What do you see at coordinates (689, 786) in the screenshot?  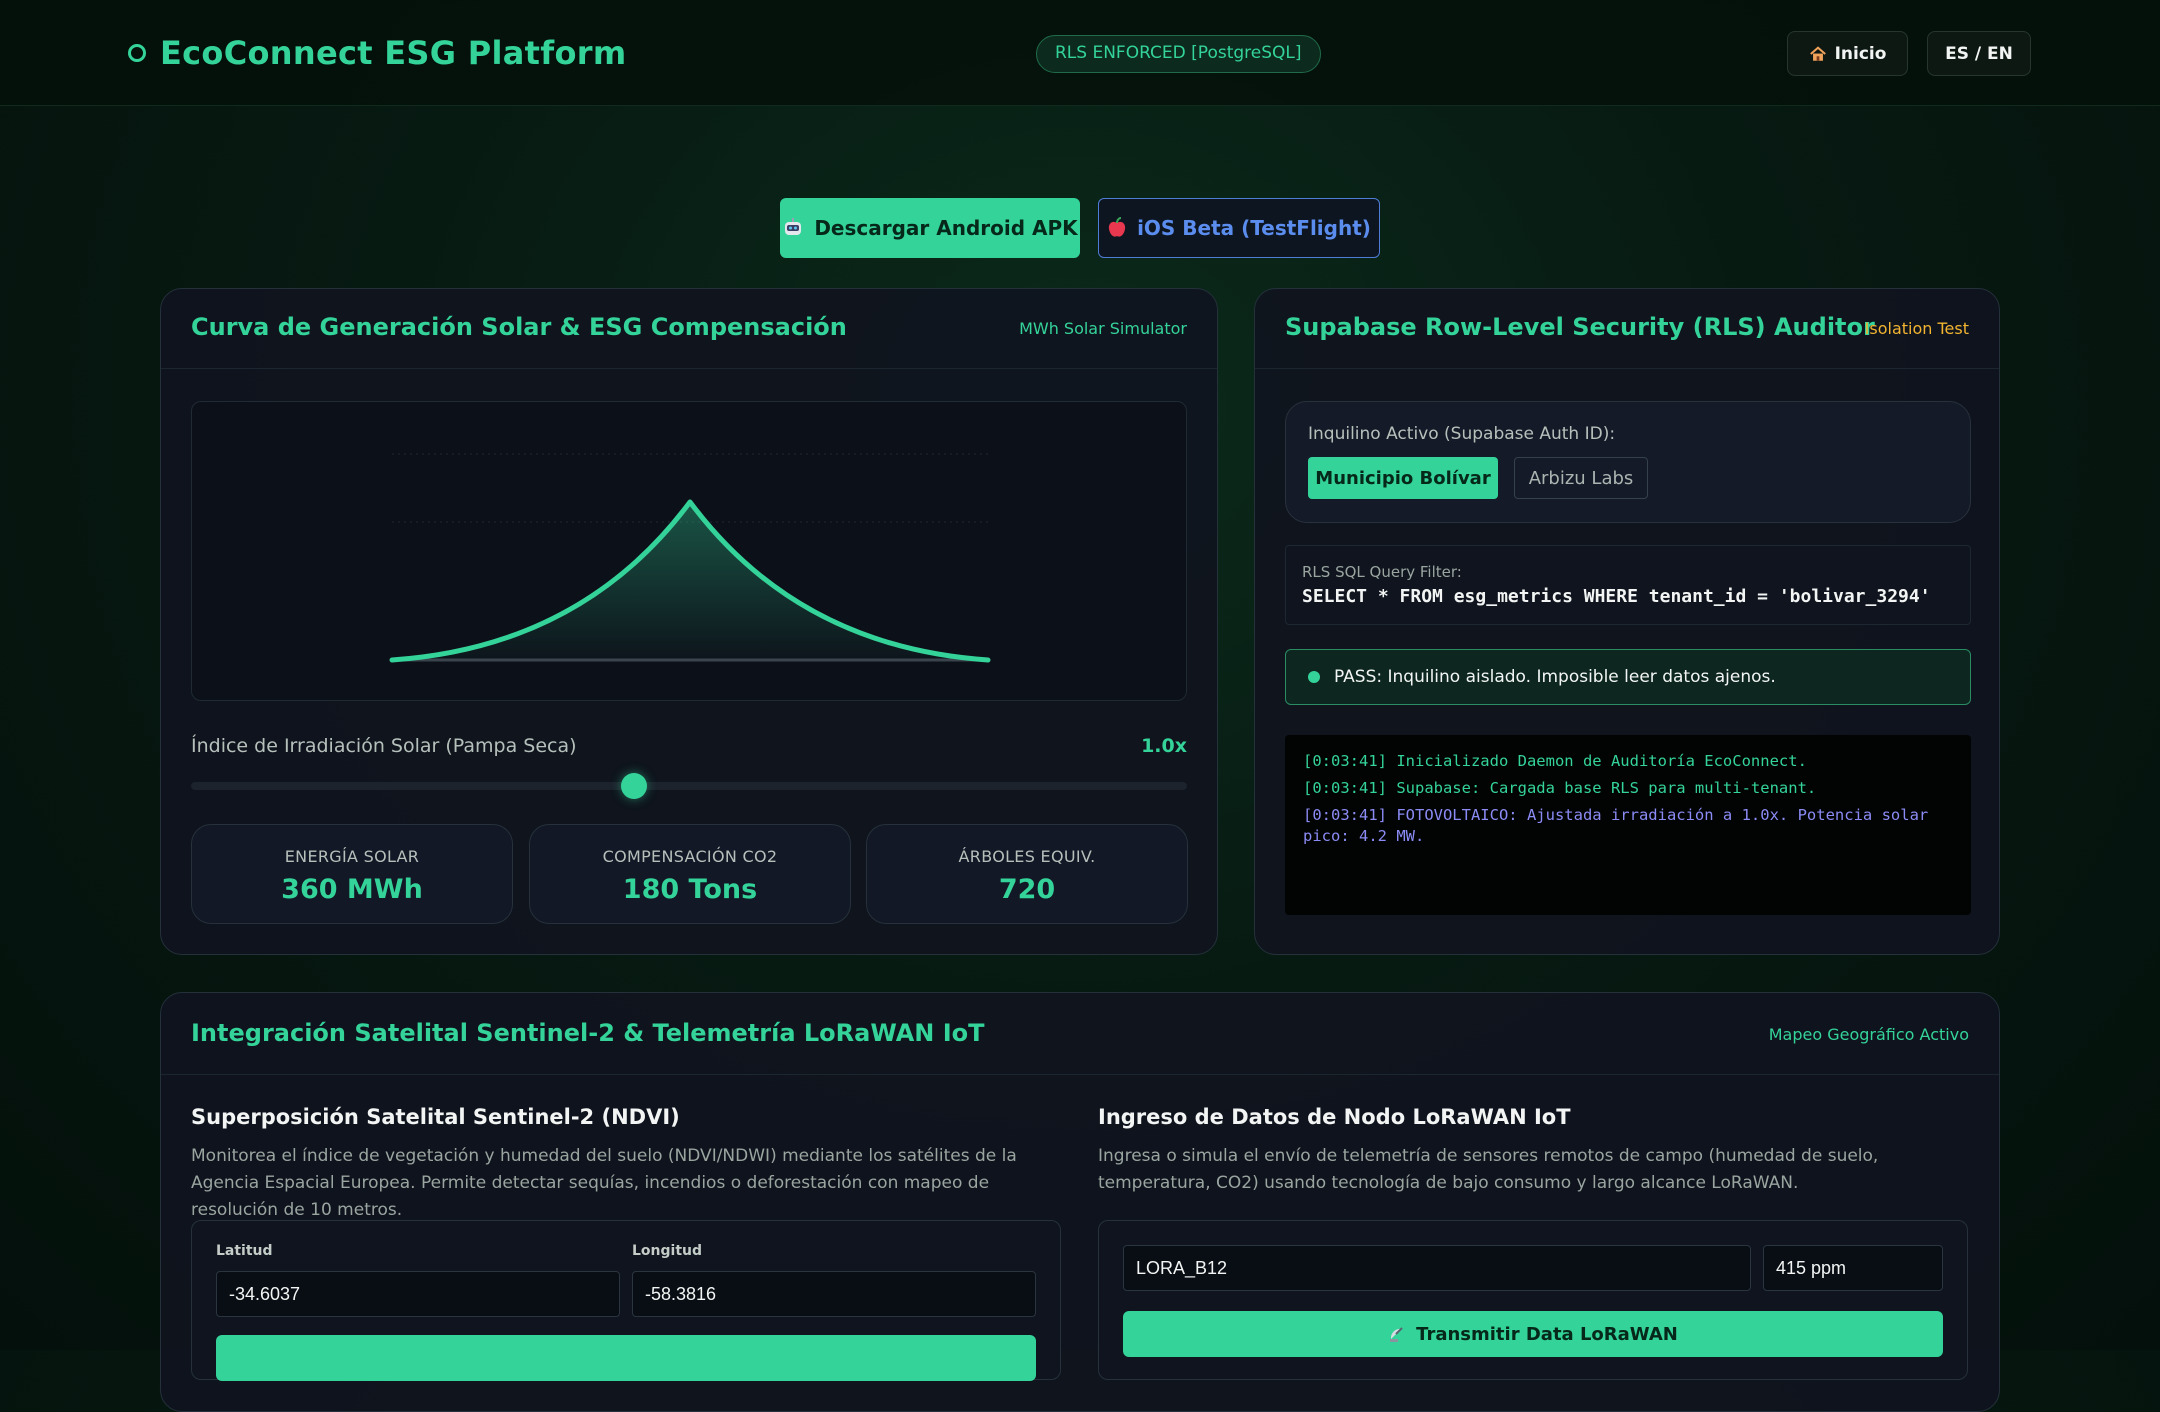 I see `irradiation-slider` at bounding box center [689, 786].